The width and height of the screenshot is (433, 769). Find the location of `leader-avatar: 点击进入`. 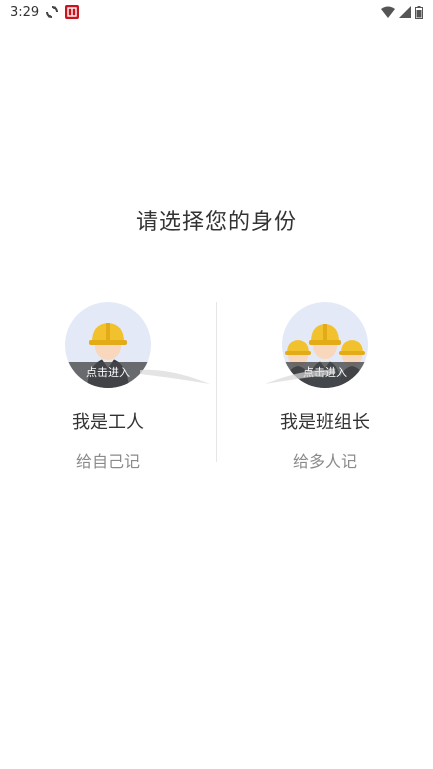

leader-avatar: 点击进入 is located at coordinates (325, 345).